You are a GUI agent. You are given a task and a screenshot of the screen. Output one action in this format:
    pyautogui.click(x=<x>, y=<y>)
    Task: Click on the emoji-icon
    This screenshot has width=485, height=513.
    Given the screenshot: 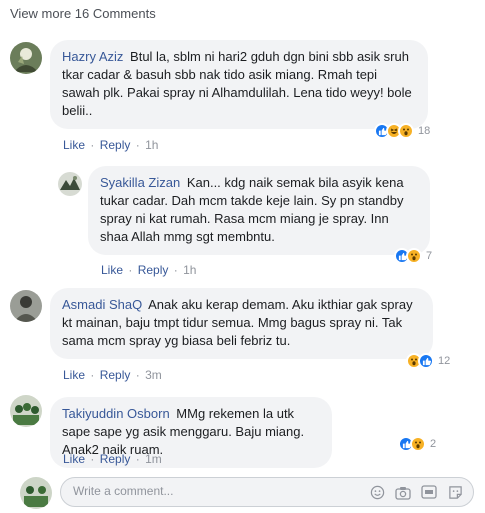 What is the action you would take?
    pyautogui.click(x=377, y=492)
    